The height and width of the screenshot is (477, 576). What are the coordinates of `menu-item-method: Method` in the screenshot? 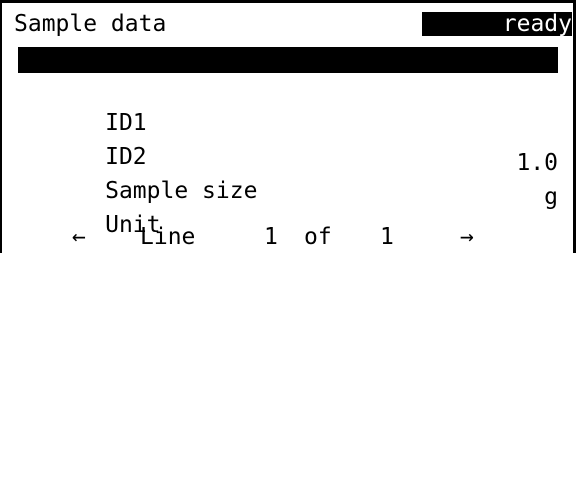 It's located at (288, 73).